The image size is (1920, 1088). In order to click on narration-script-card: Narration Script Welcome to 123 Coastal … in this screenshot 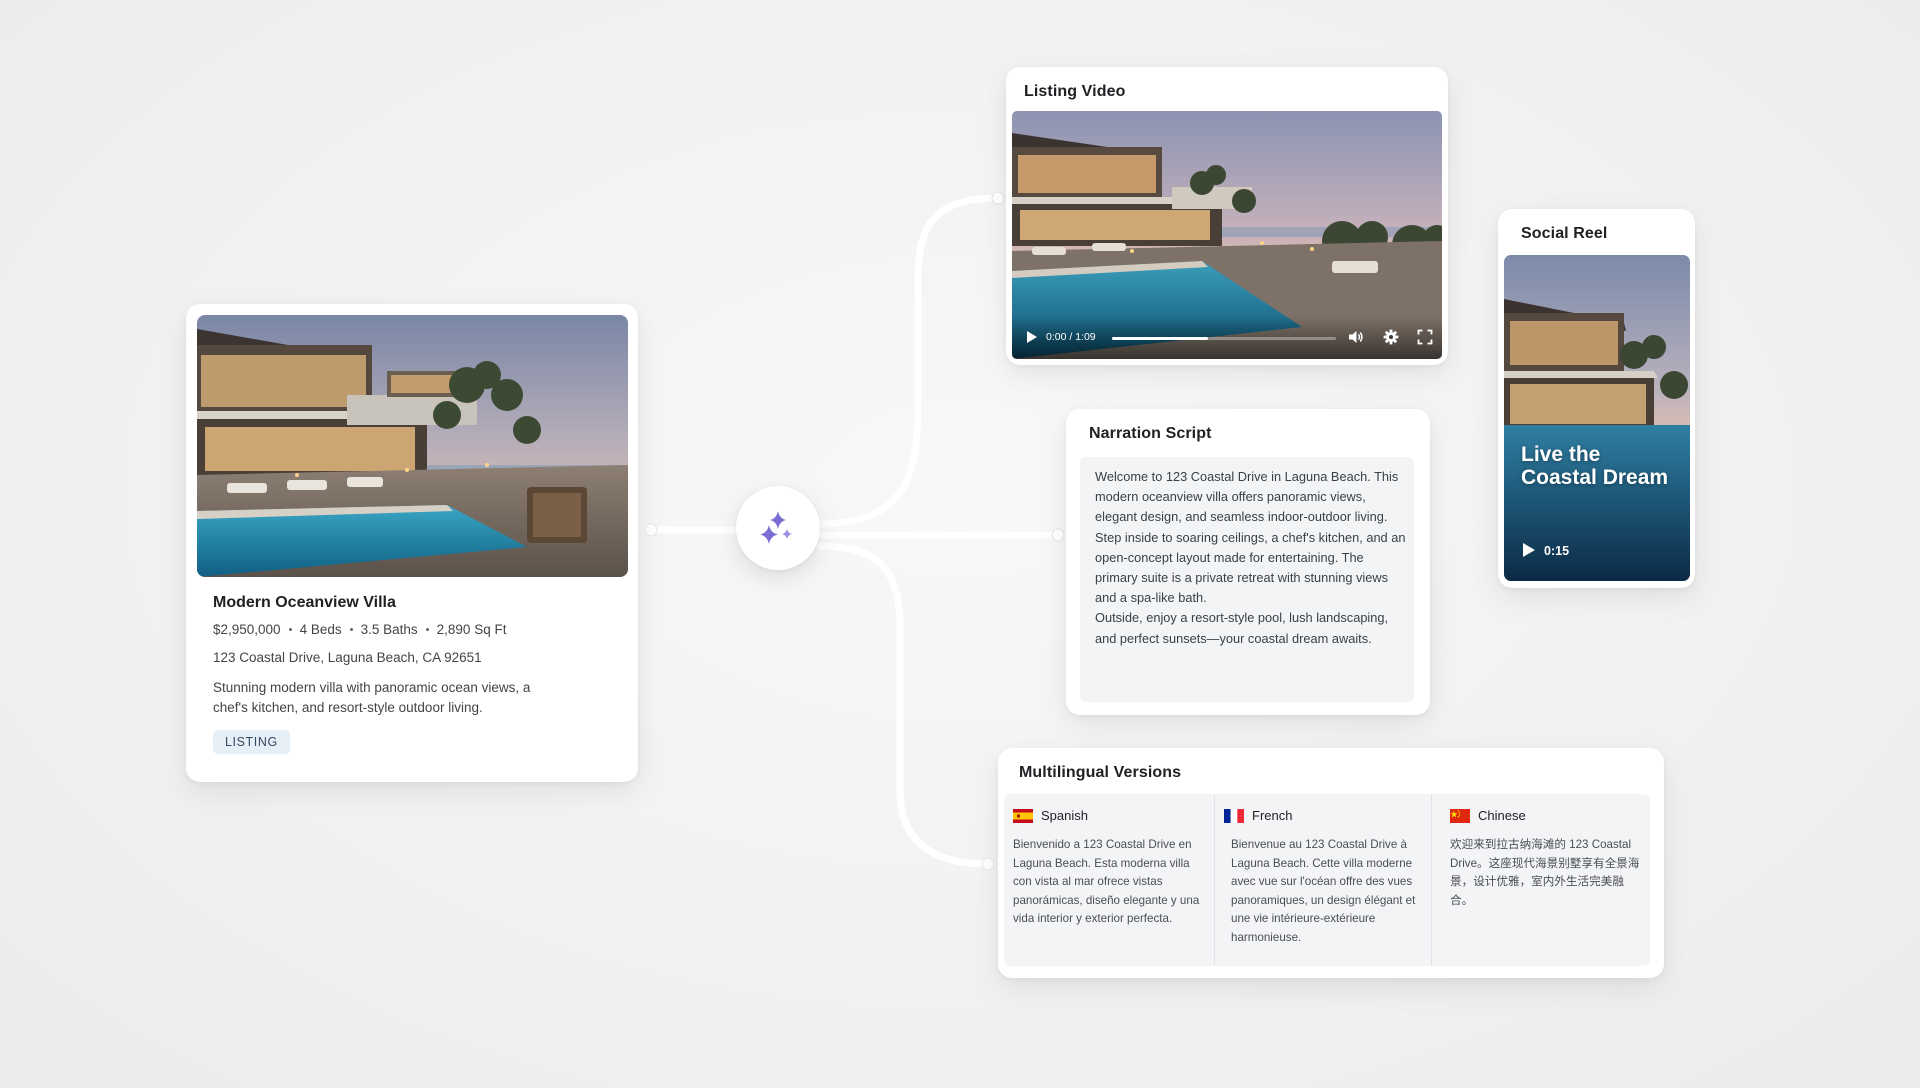, I will do `click(1248, 562)`.